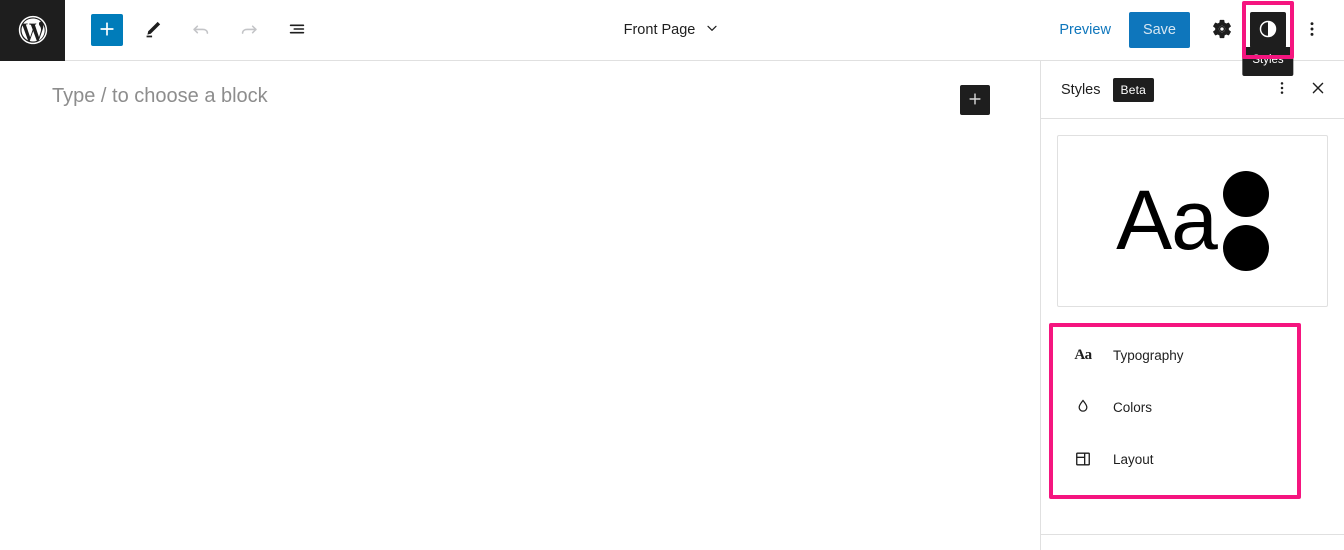 This screenshot has width=1344, height=550. I want to click on contrast-half-circle-icon, so click(1268, 30).